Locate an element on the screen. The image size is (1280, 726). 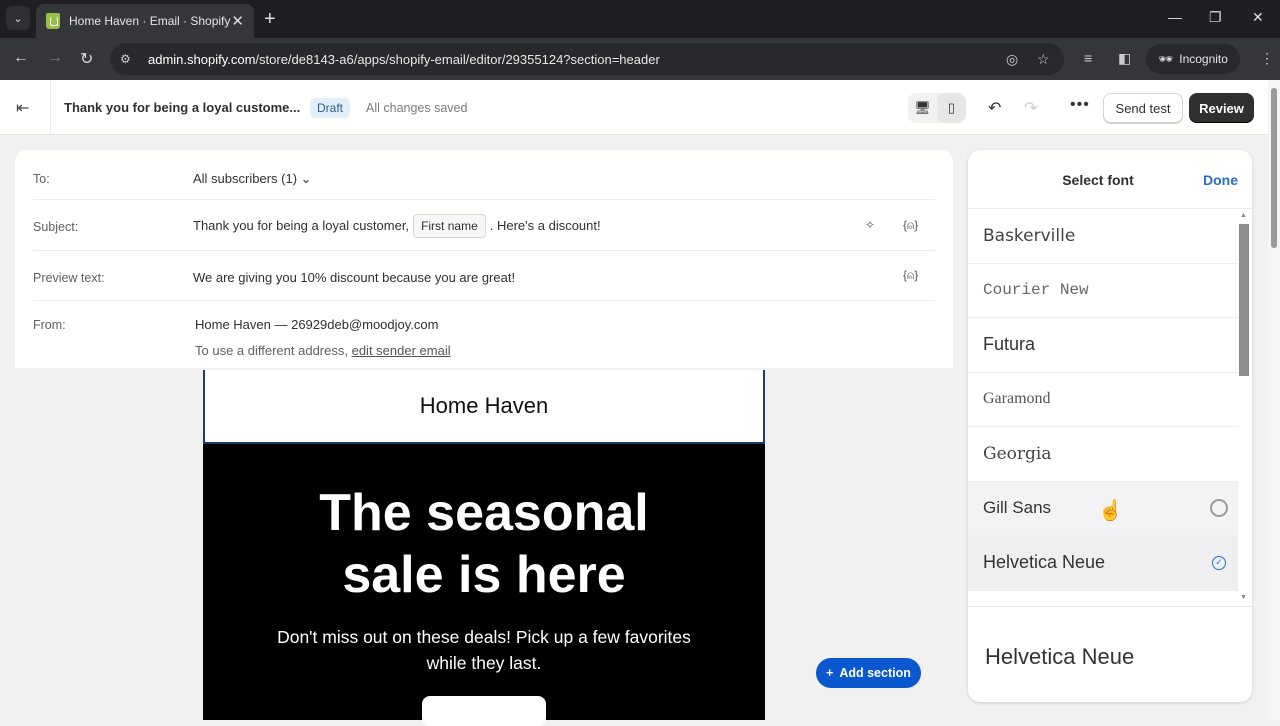
hero-title: The seasonal sale is here is located at coordinates (484, 544).